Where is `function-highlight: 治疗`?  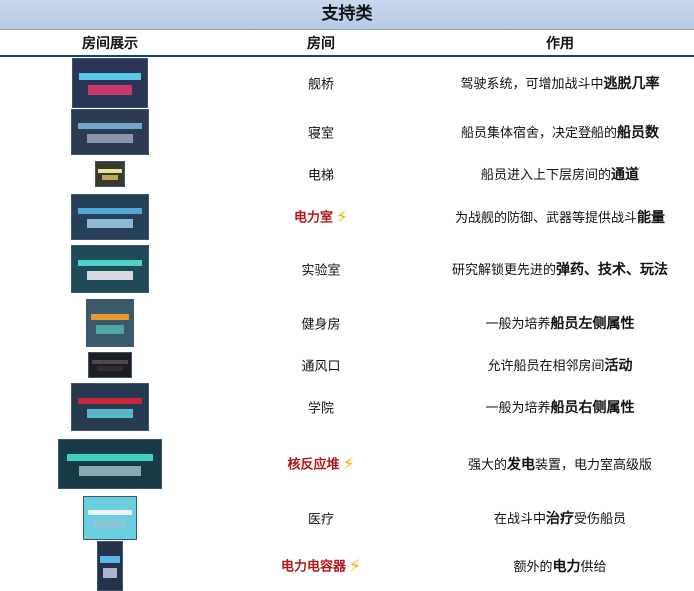 function-highlight: 治疗 is located at coordinates (560, 519).